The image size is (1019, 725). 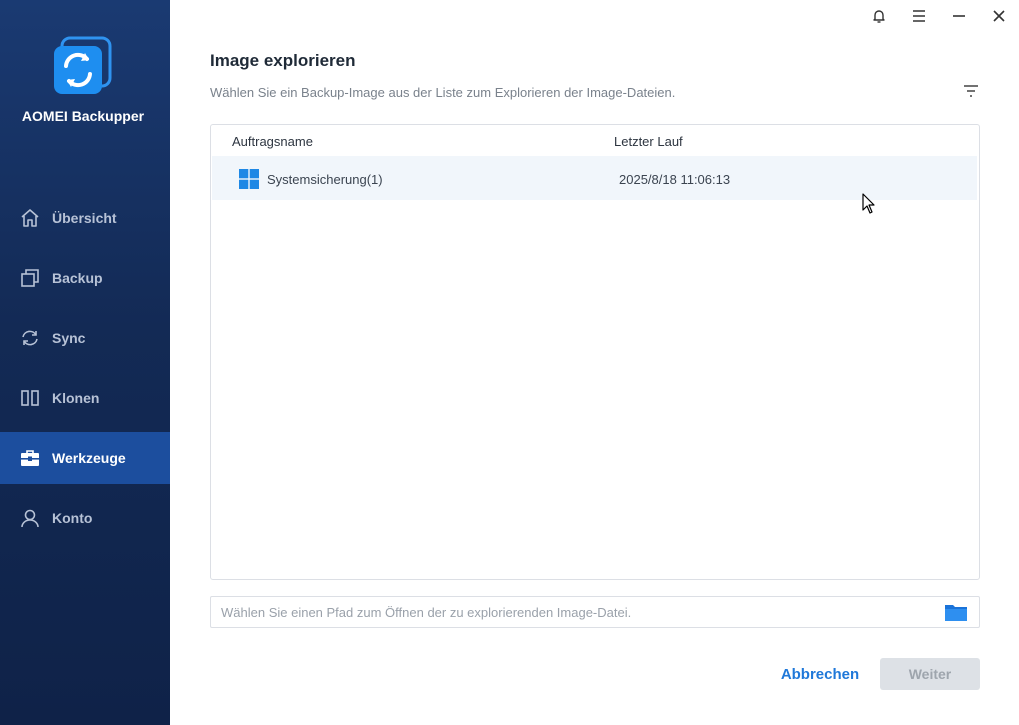 What do you see at coordinates (30, 338) in the screenshot?
I see `sync-icon` at bounding box center [30, 338].